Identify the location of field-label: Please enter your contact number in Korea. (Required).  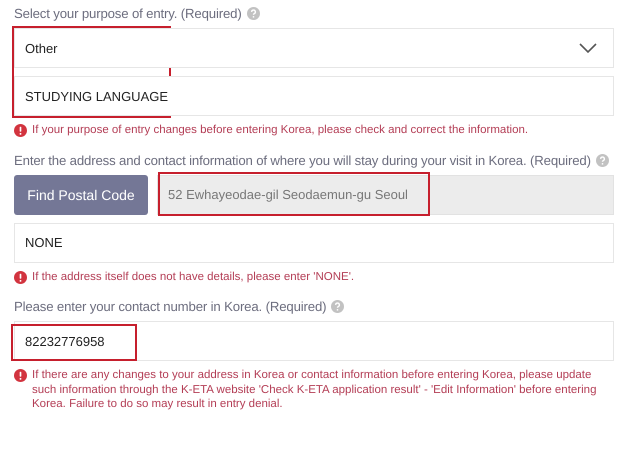
(170, 306).